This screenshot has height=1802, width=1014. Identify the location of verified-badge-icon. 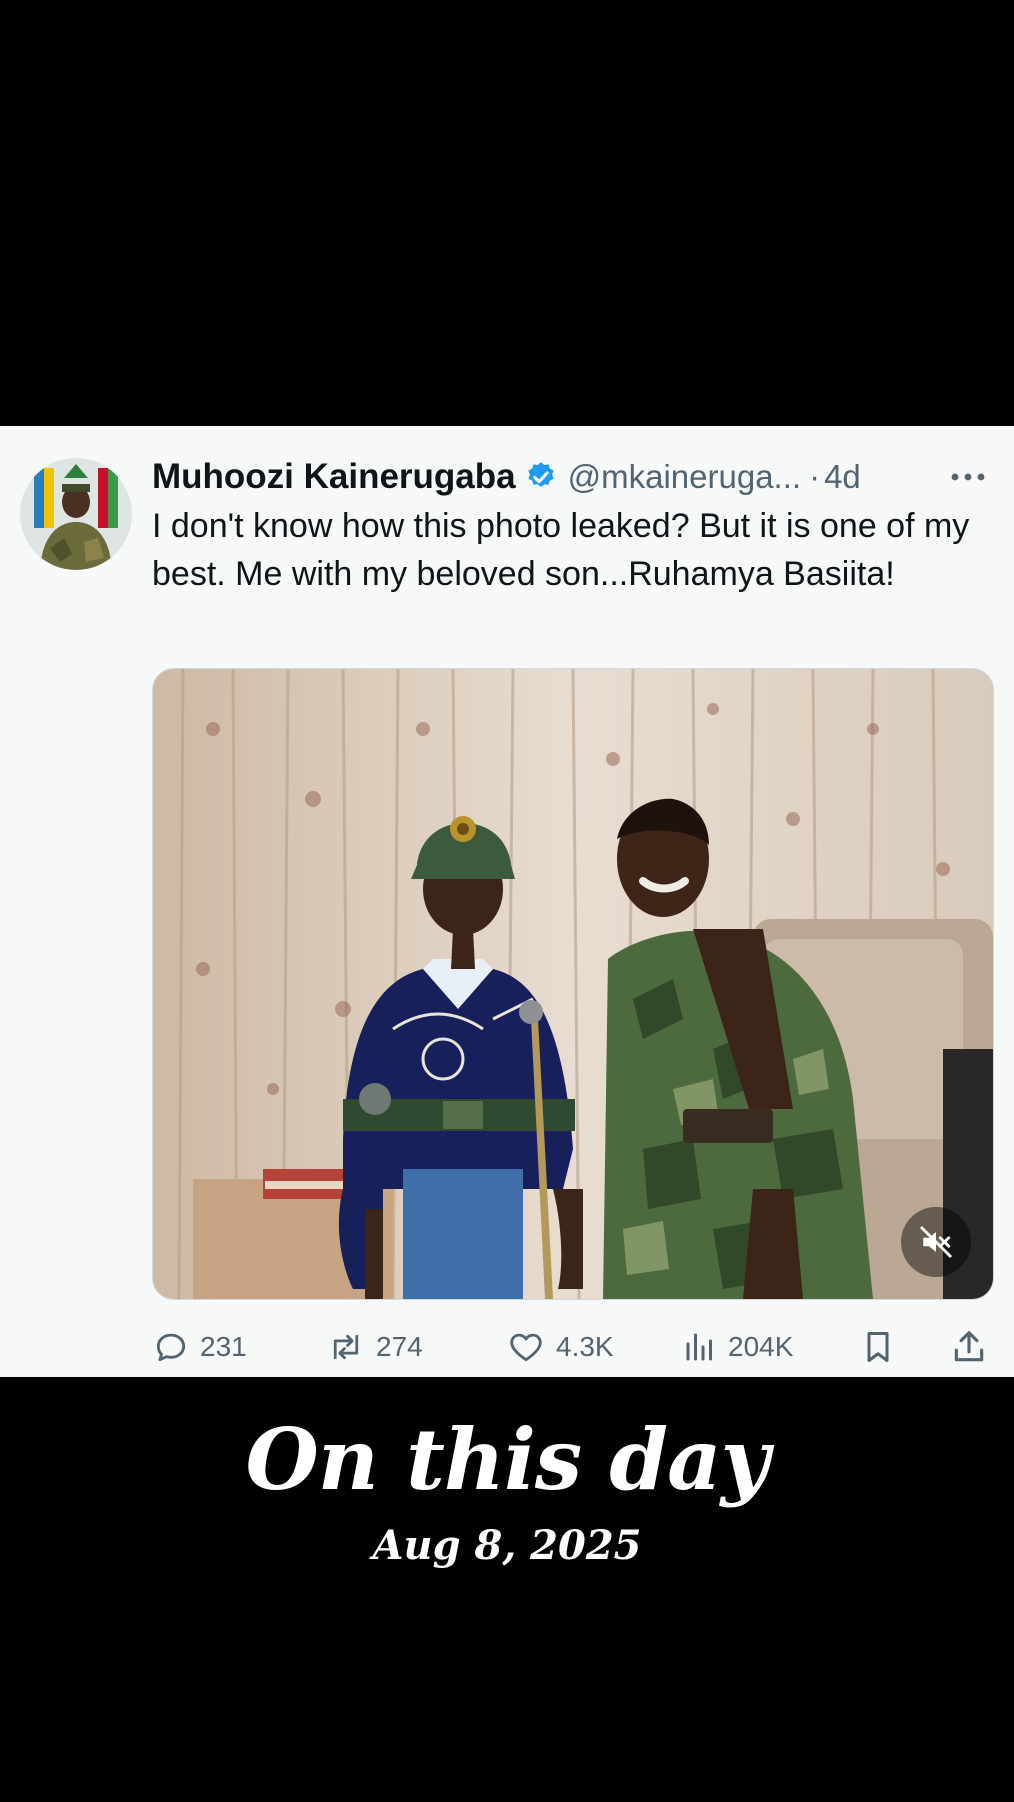
(541, 477).